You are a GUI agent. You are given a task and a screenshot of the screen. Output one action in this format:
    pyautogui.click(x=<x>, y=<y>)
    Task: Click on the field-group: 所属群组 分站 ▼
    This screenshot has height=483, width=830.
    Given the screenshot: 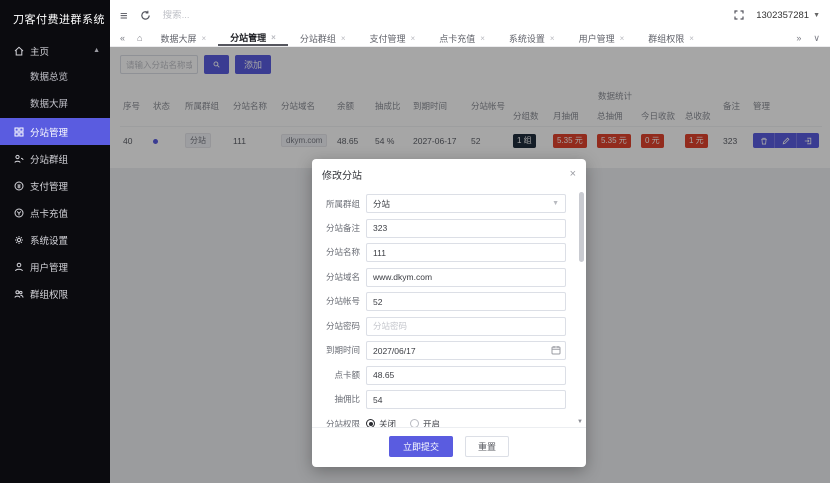 What is the action you would take?
    pyautogui.click(x=442, y=203)
    